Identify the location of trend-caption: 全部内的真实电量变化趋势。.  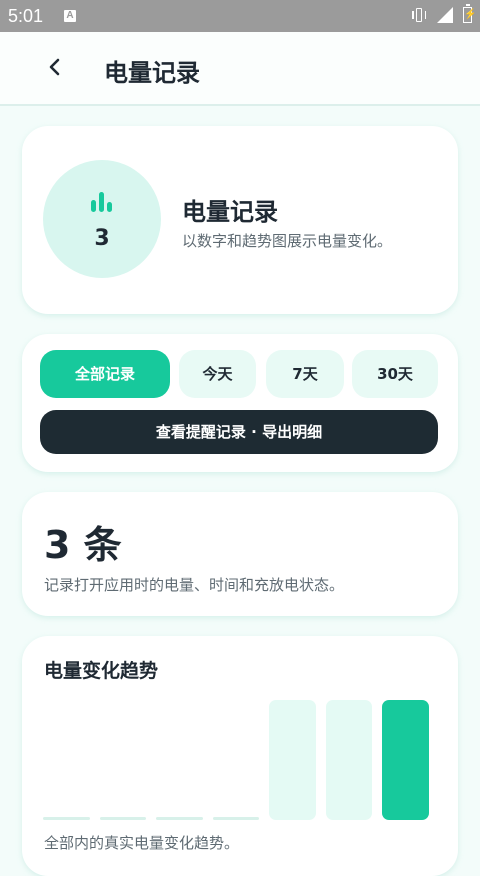
(142, 843).